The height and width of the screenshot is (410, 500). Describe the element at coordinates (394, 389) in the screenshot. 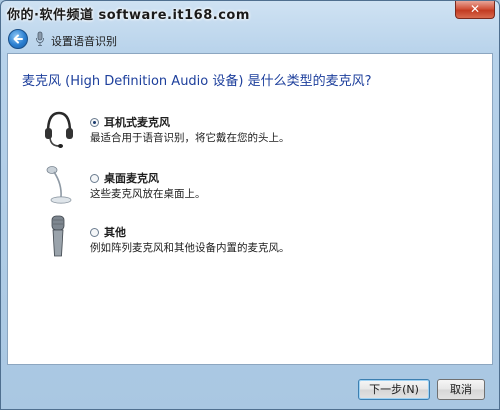

I see `next-button: 下一步(N)` at that location.